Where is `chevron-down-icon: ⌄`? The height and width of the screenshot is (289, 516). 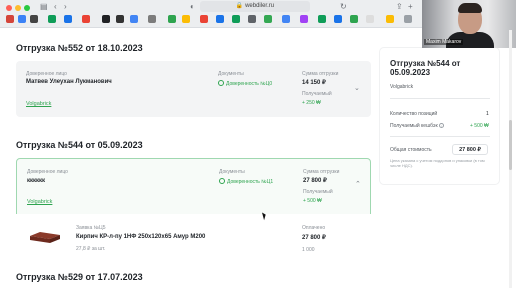
chevron-down-icon: ⌄ is located at coordinates (357, 88).